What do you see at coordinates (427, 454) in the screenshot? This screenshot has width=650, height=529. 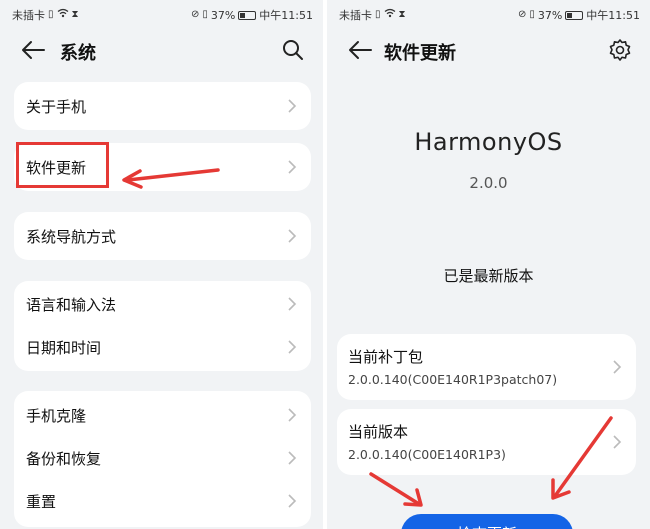 I see `current-version-value: 2.0.0.140(C00E140R1P3)` at bounding box center [427, 454].